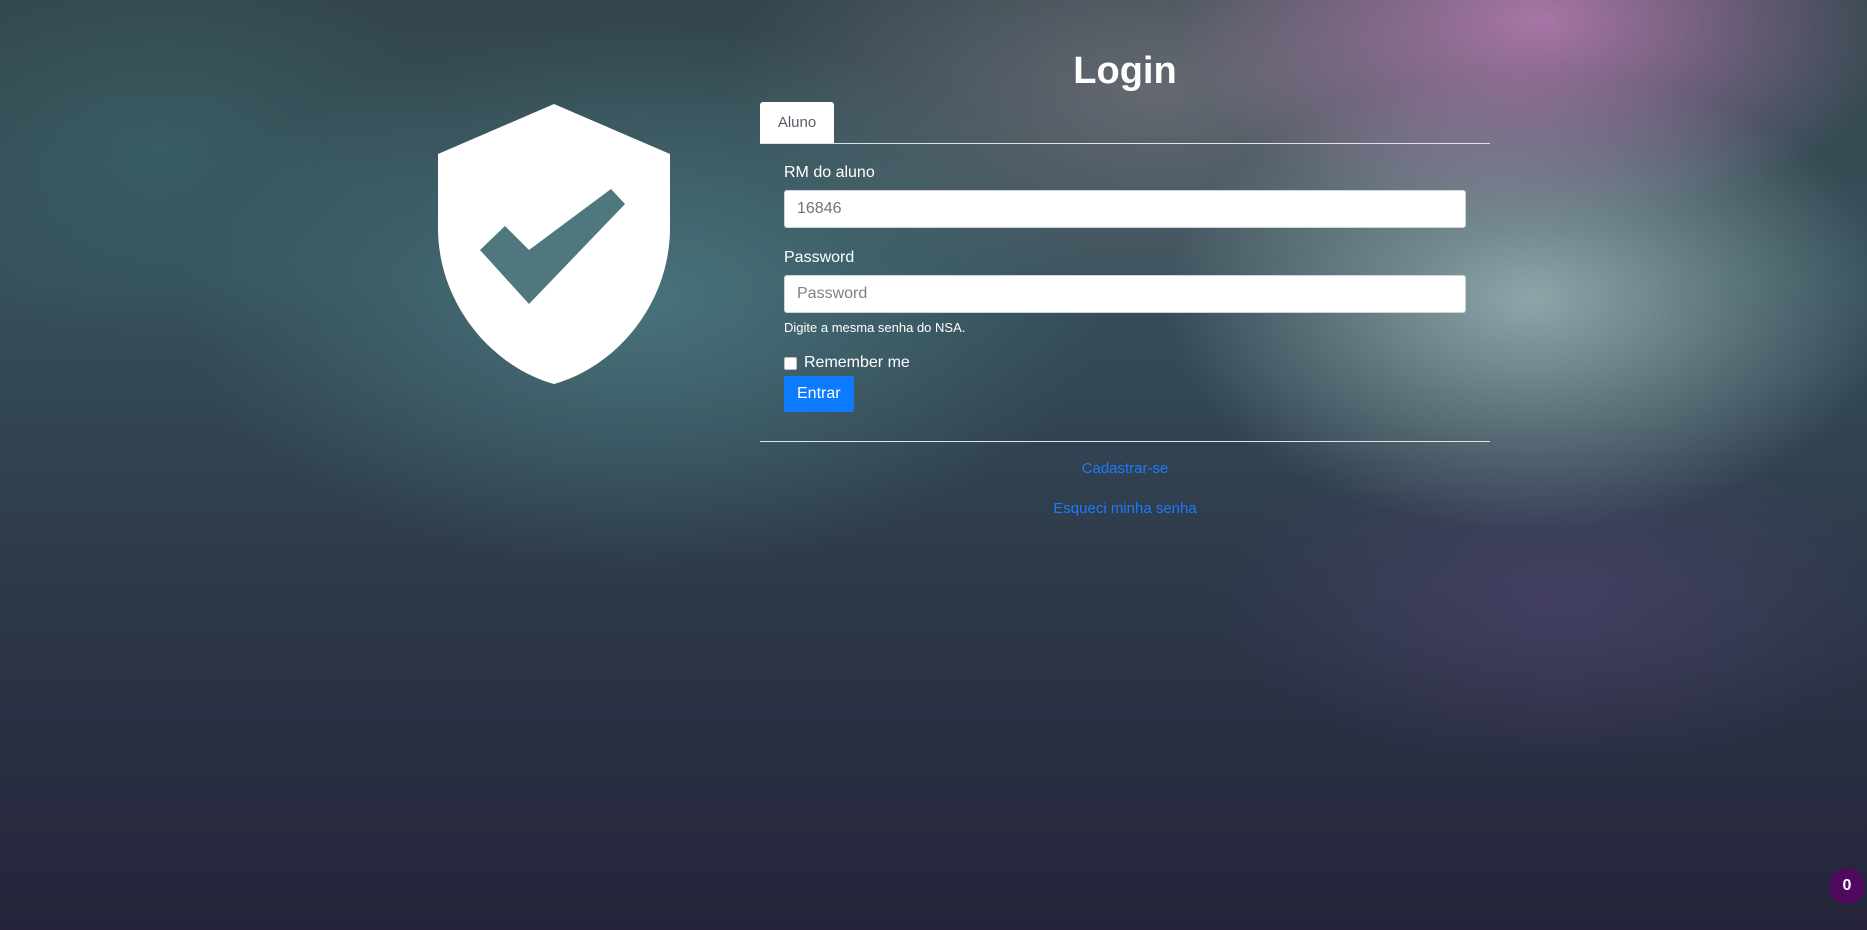  Describe the element at coordinates (1125, 123) in the screenshot. I see `tab-bar: Aluno` at that location.